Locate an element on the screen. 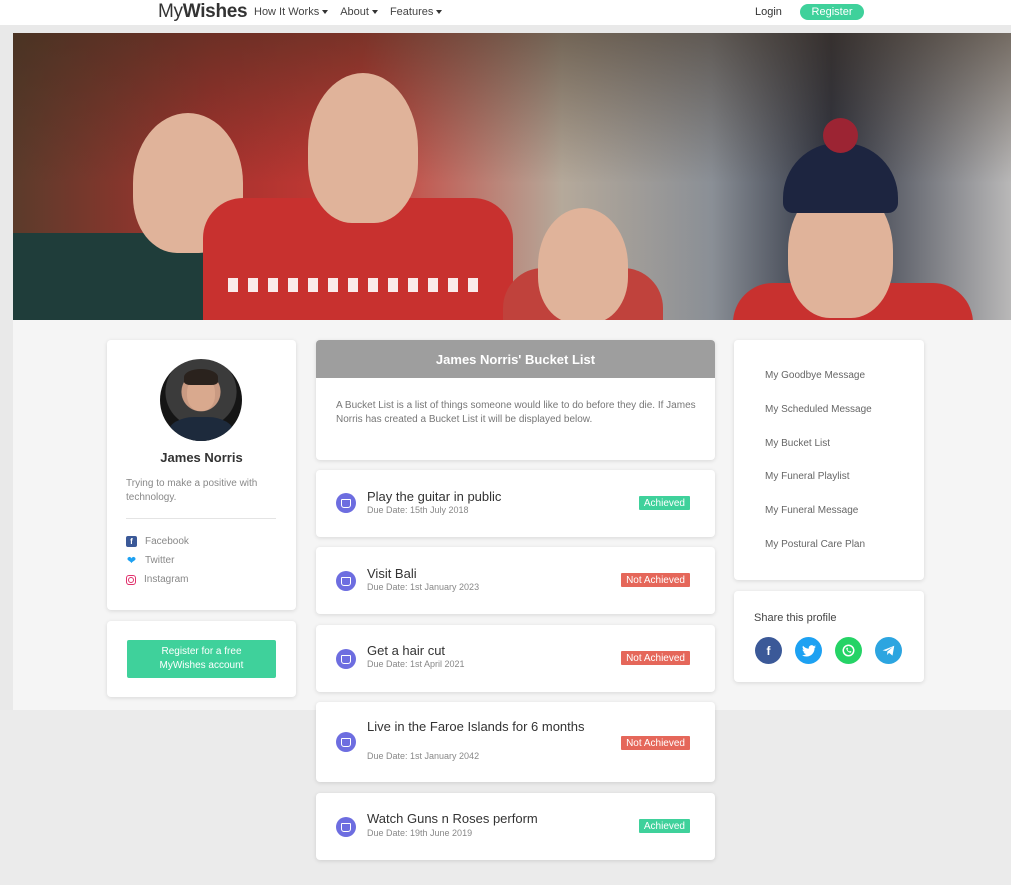 The width and height of the screenshot is (1011, 885). register-free-account-button: Register for a free MyWishes account is located at coordinates (201, 659).